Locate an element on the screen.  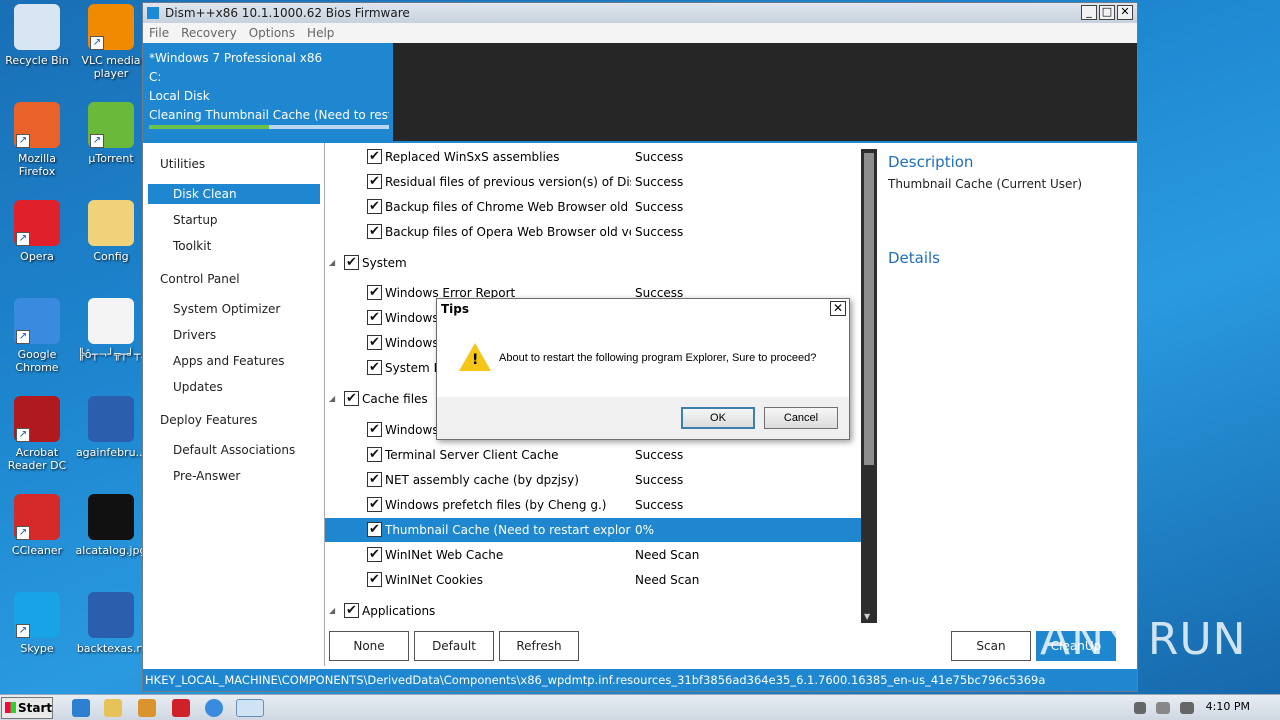
desktop-icon-word-doc: backtexas.rt is located at coordinates (111, 623).